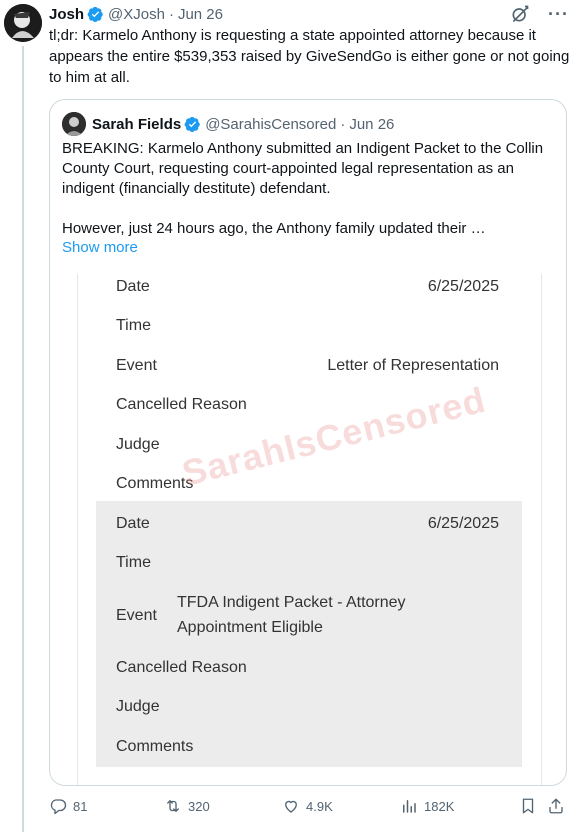 This screenshot has width=587, height=832. What do you see at coordinates (463, 286) in the screenshot?
I see `record1-date-value: 6/25/2025` at bounding box center [463, 286].